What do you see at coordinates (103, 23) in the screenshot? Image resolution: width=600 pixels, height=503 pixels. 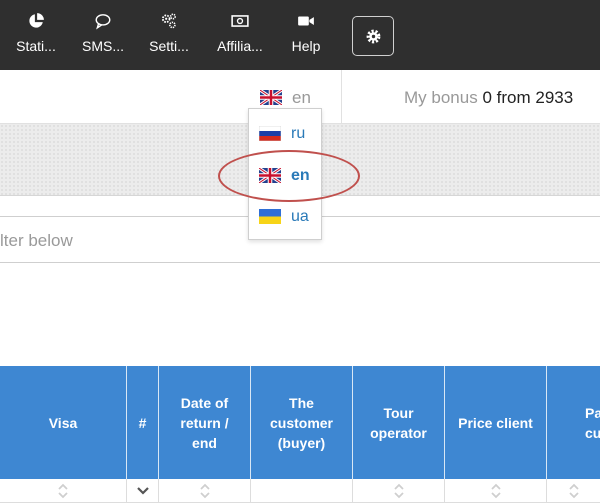 I see `chat-bubble-icon` at bounding box center [103, 23].